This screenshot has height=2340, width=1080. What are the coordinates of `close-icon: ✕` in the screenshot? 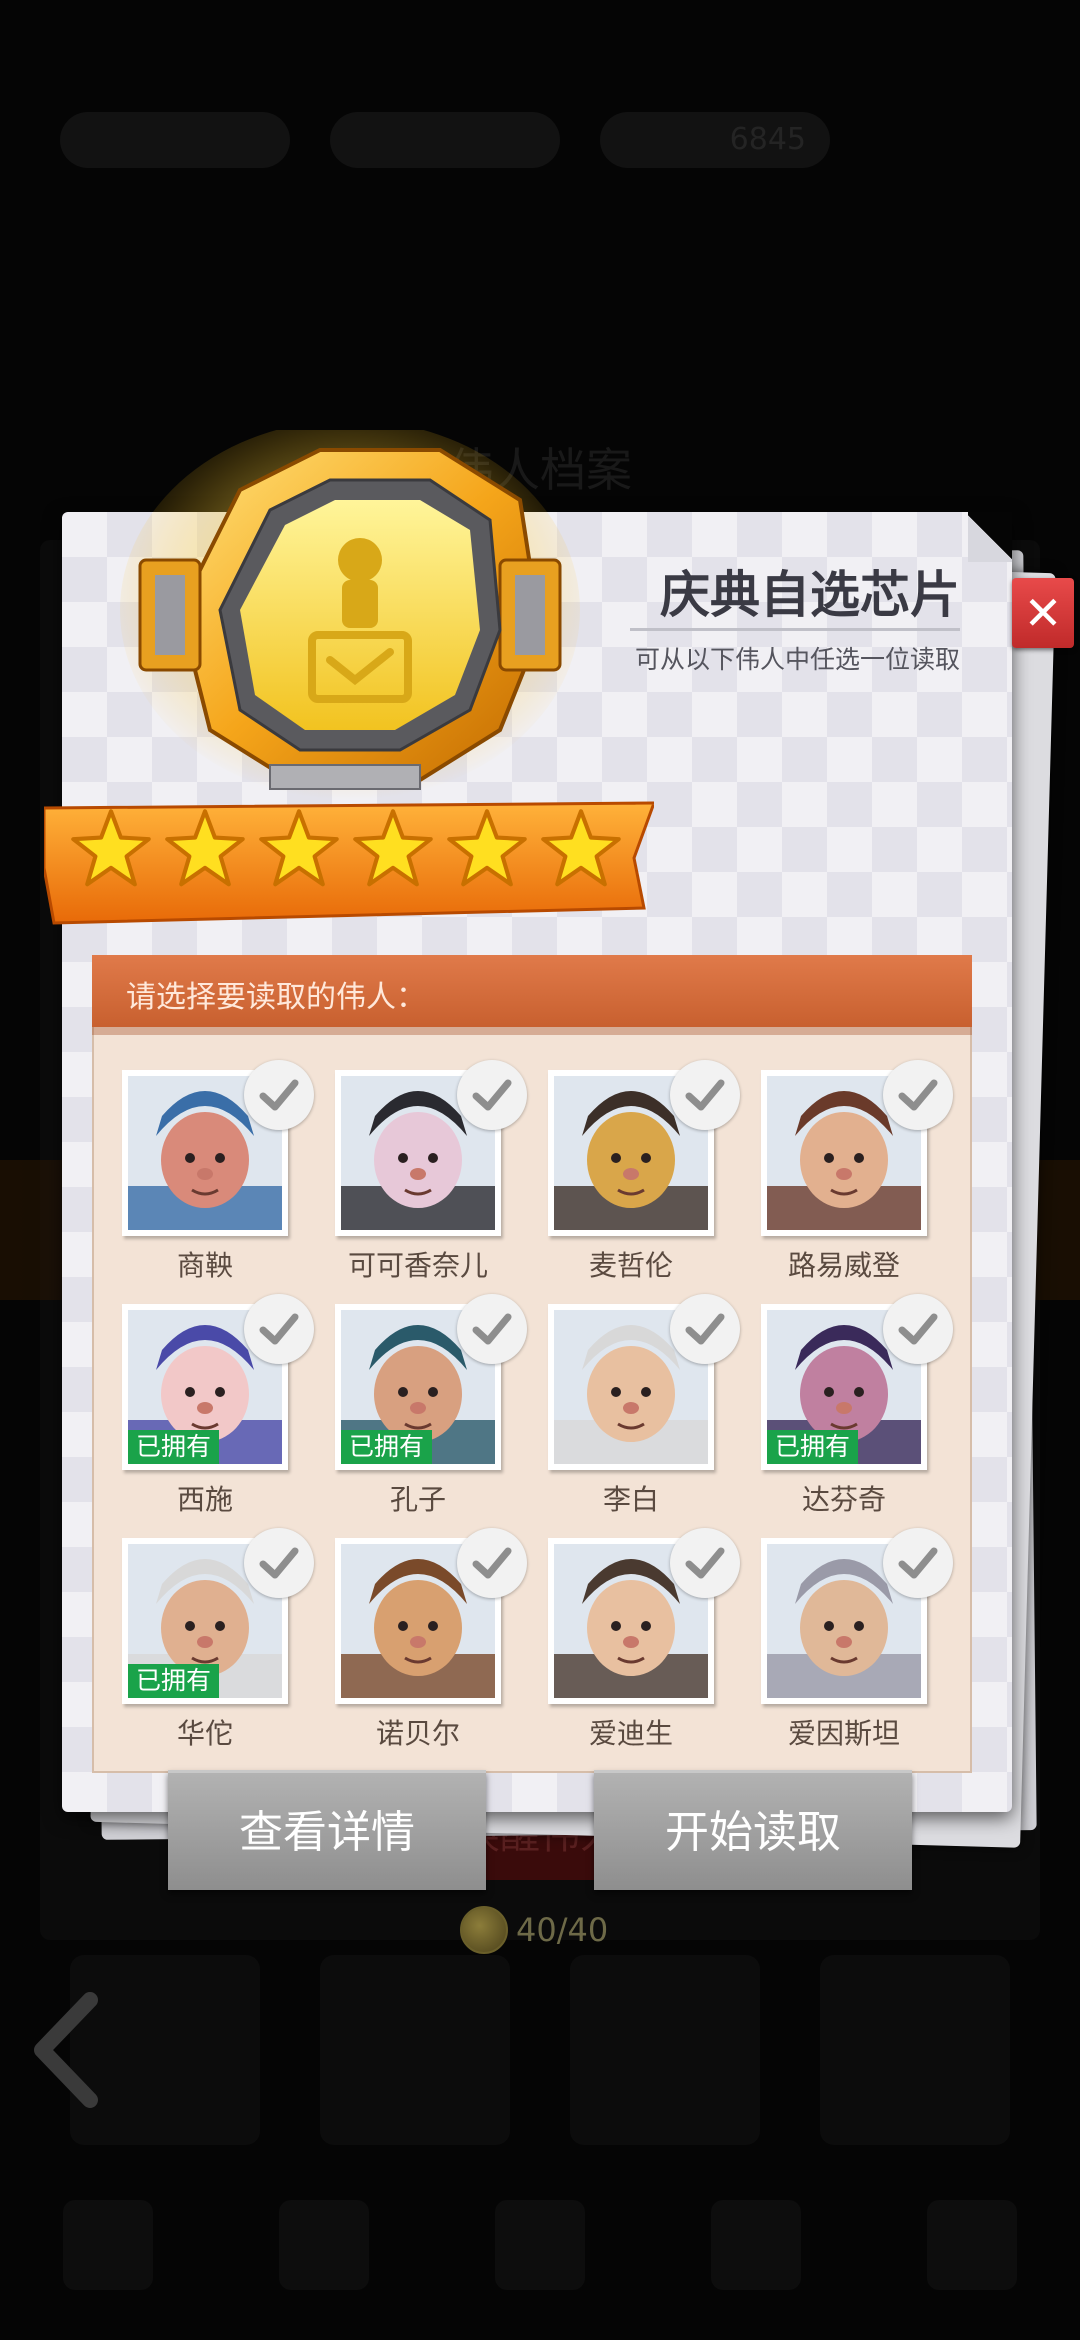 It's located at (1043, 613).